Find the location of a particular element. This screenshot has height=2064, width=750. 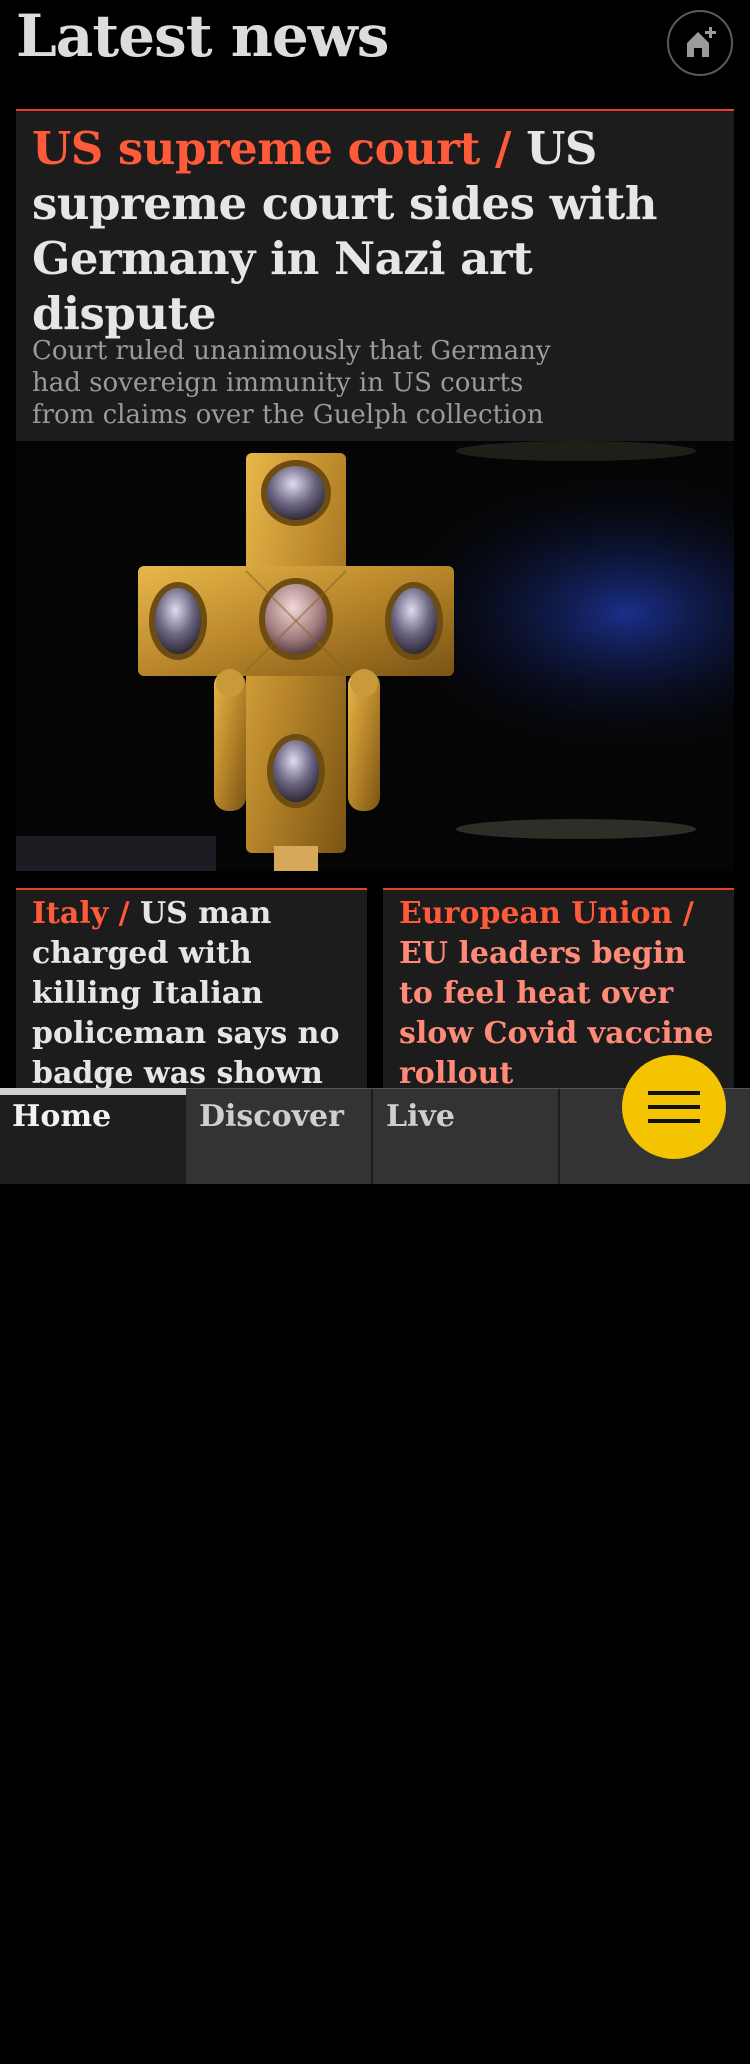

menu-button is located at coordinates (674, 1107).